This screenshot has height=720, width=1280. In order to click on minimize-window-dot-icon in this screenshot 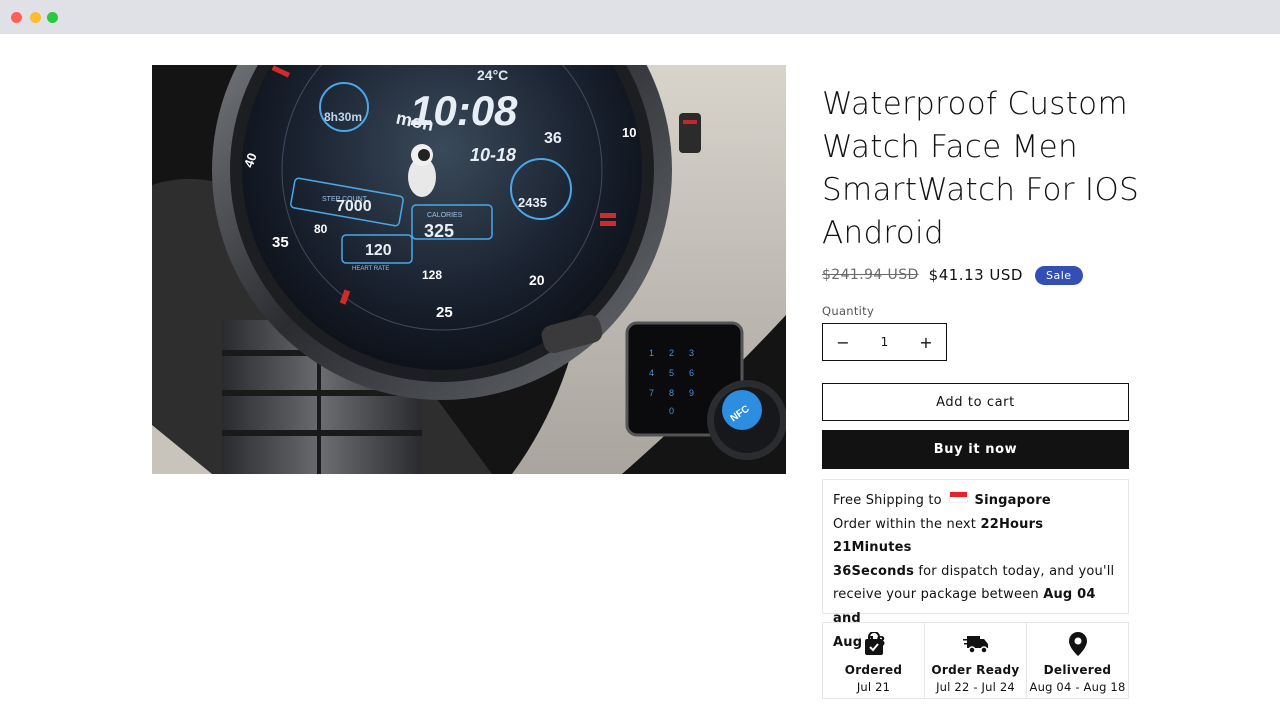, I will do `click(35, 17)`.